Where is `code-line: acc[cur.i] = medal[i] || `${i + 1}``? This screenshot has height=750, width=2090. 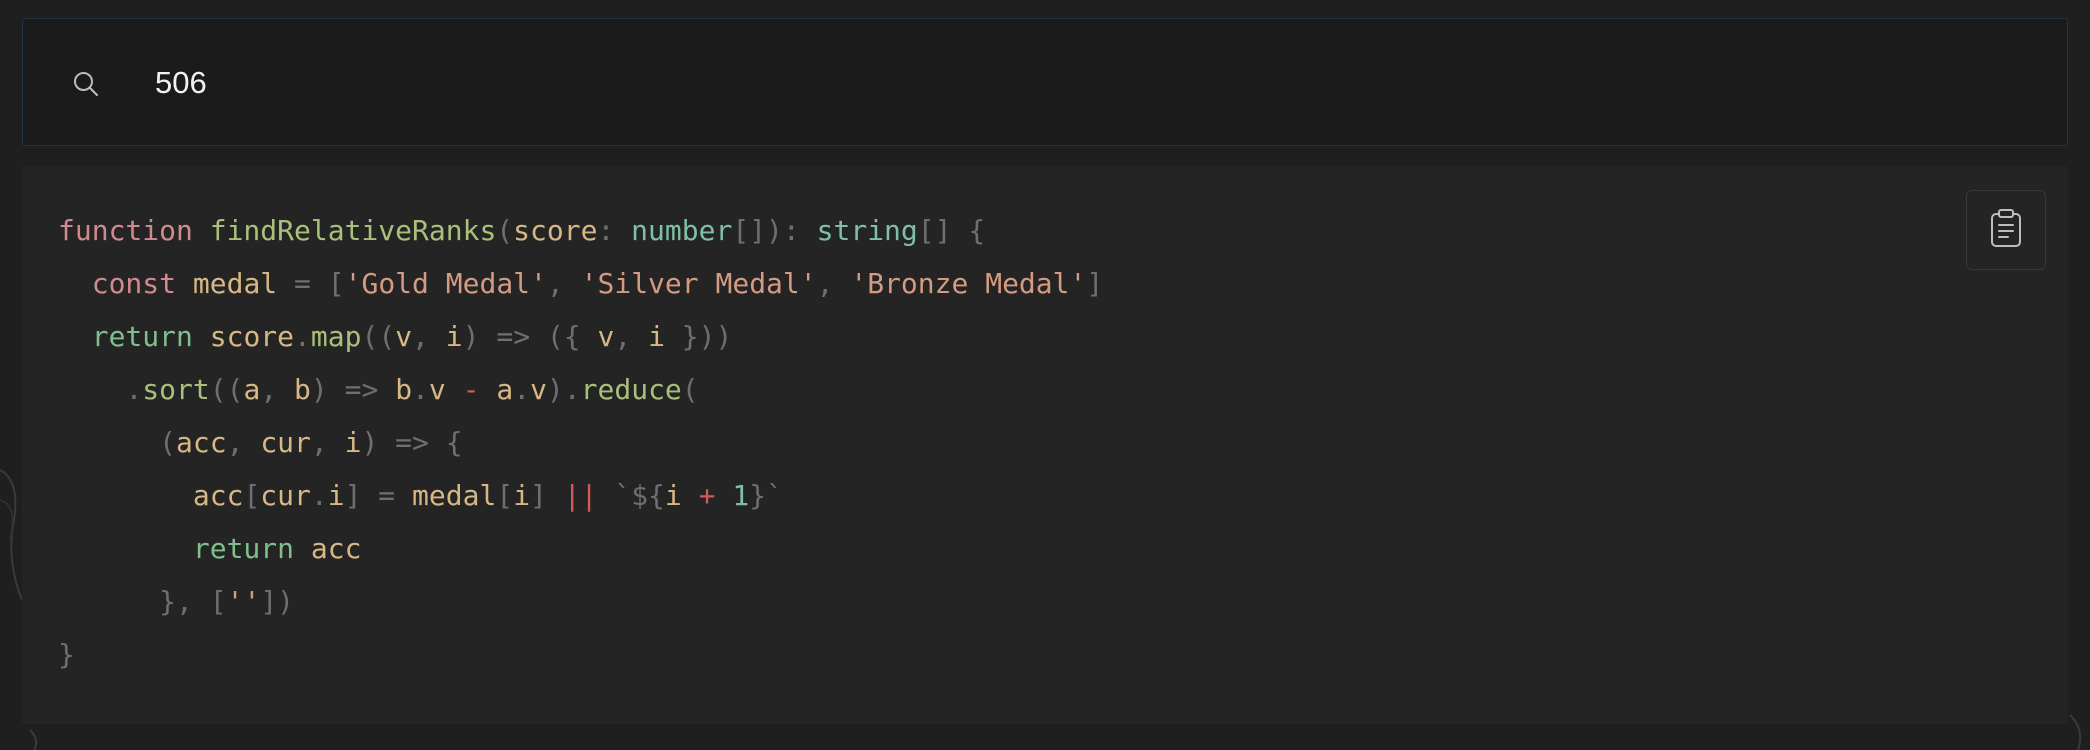
code-line: acc[cur.i] = medal[i] || `${i + 1}` is located at coordinates (420, 495).